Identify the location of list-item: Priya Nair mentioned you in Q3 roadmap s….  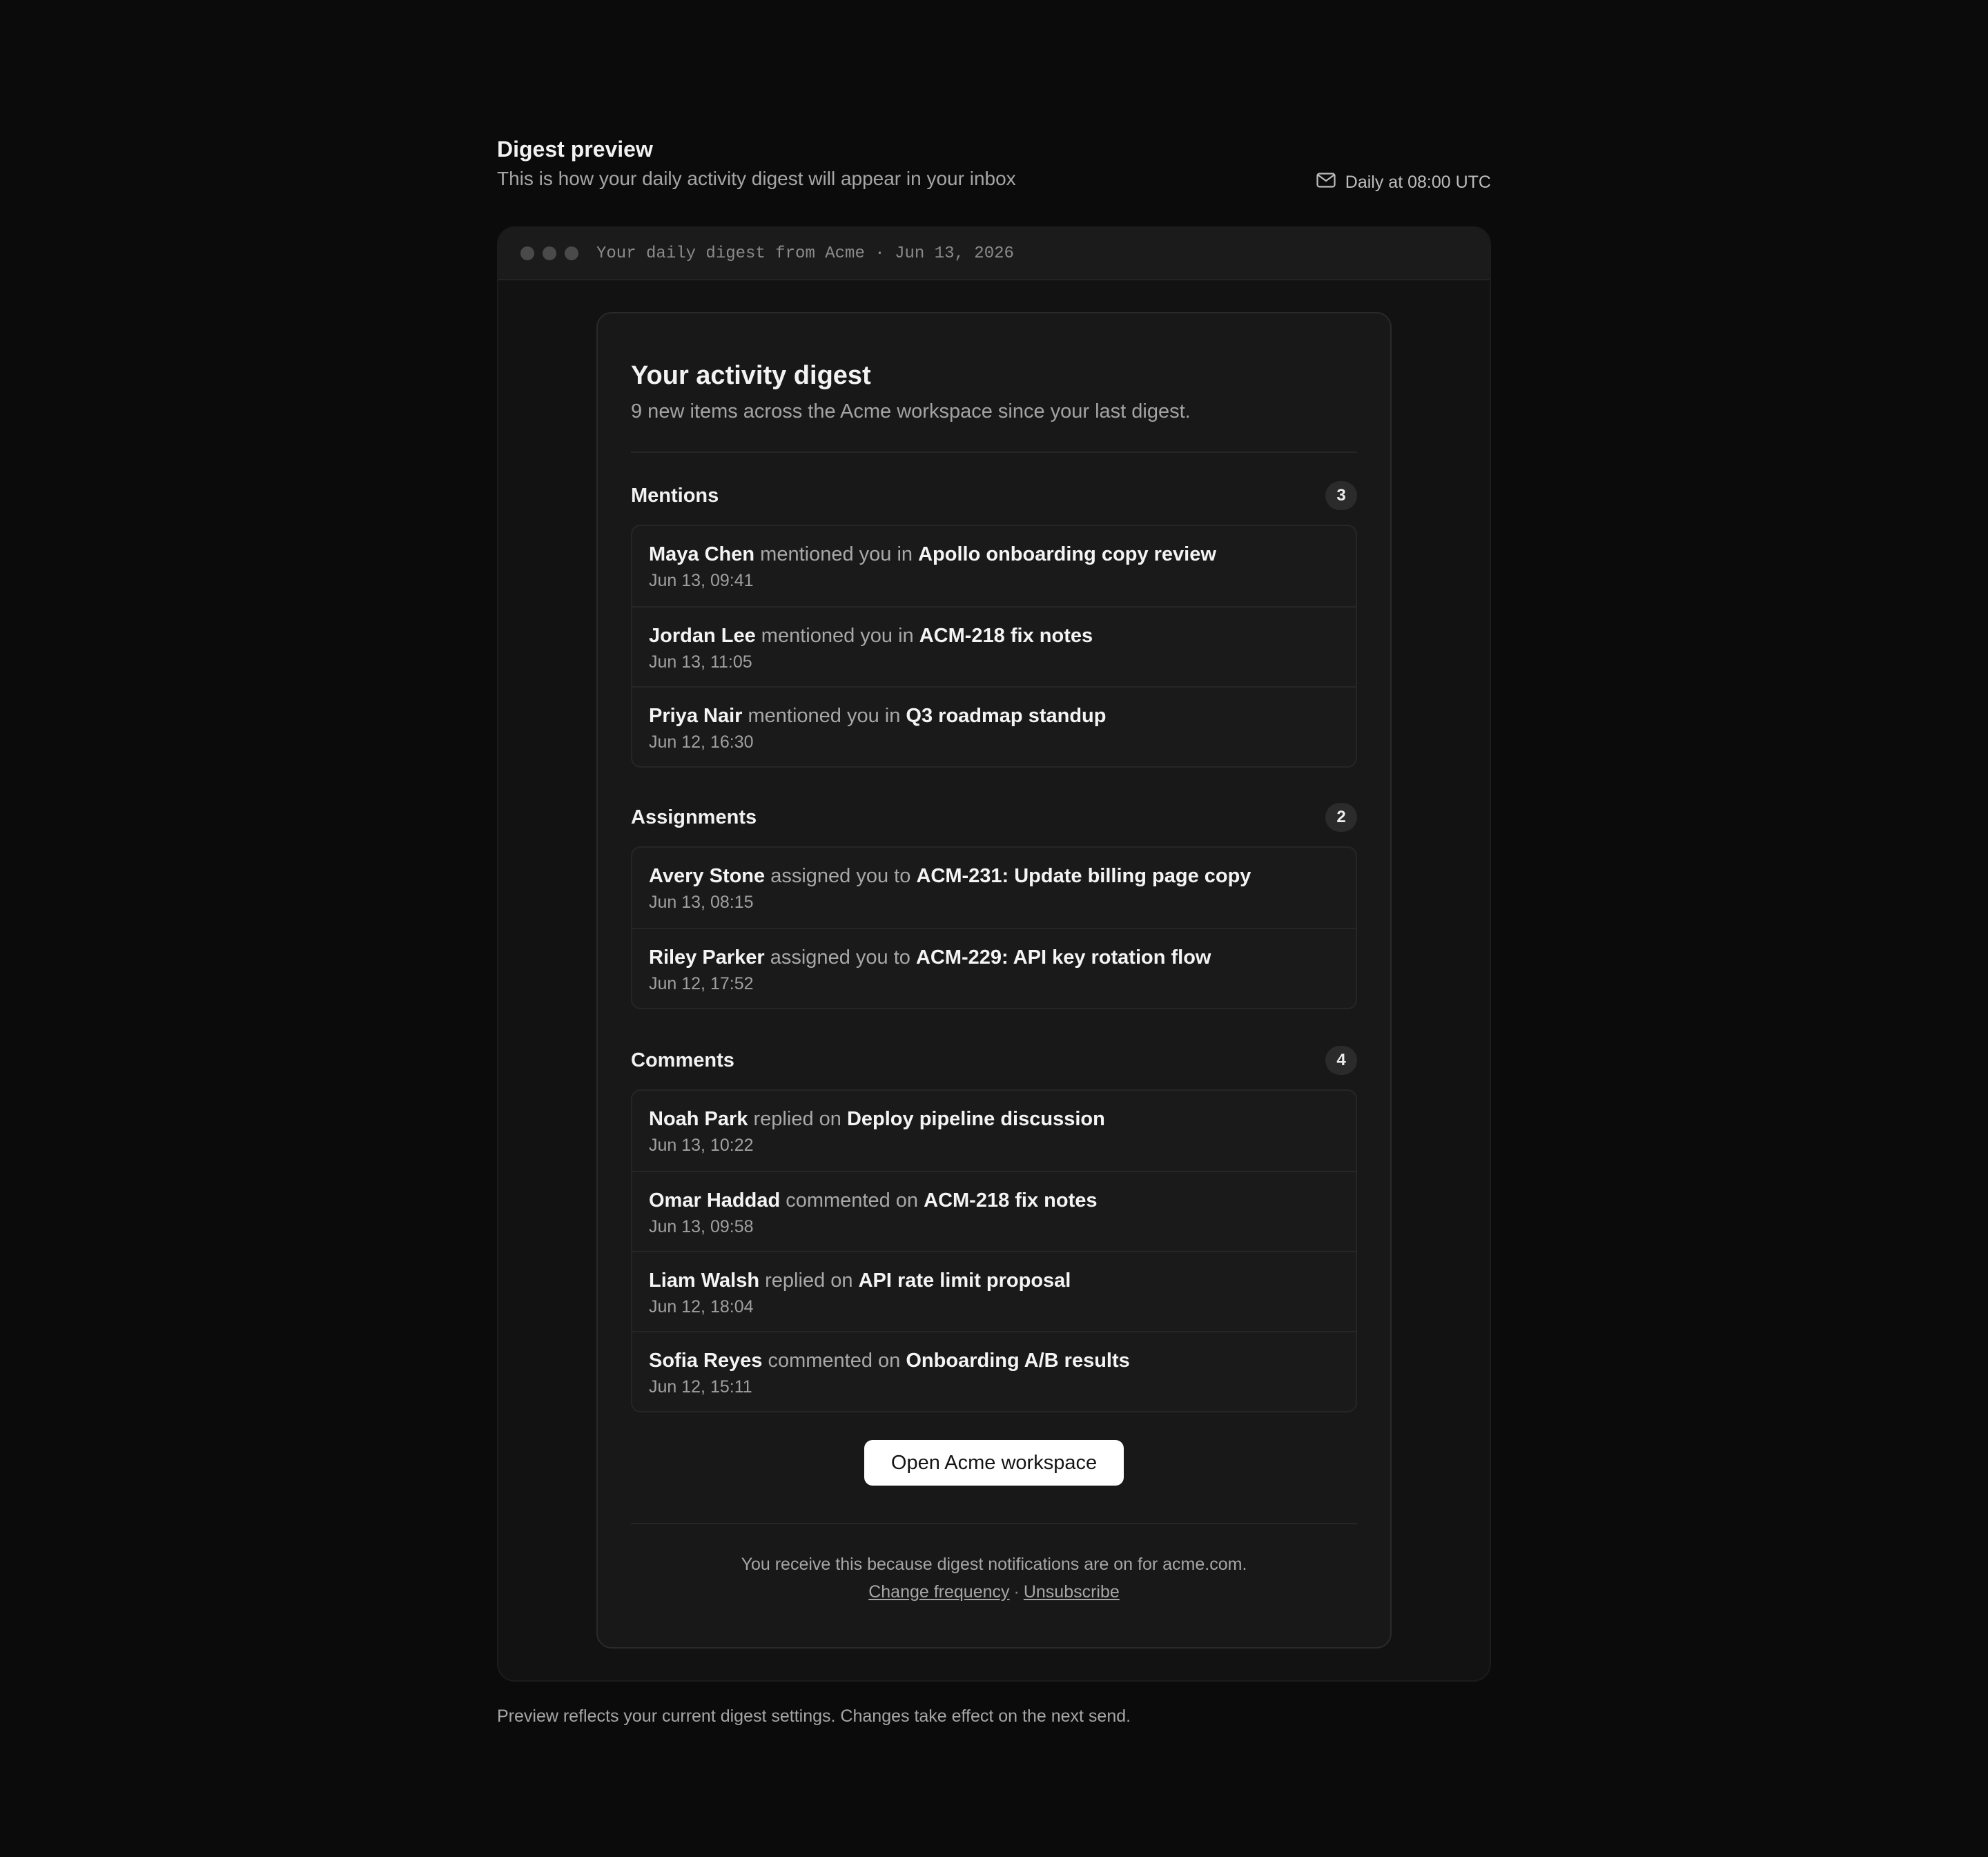
(994, 726).